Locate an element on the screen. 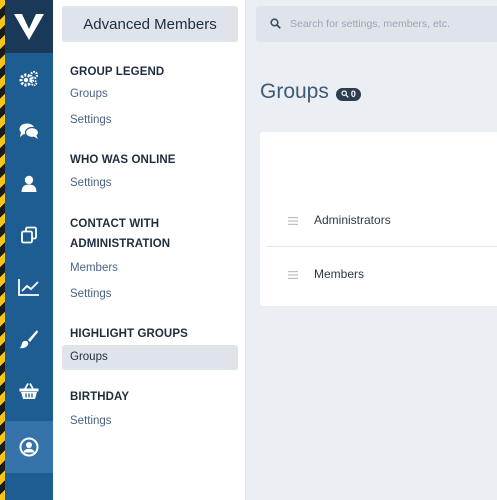 This screenshot has height=500, width=497. user-icon is located at coordinates (29, 183).